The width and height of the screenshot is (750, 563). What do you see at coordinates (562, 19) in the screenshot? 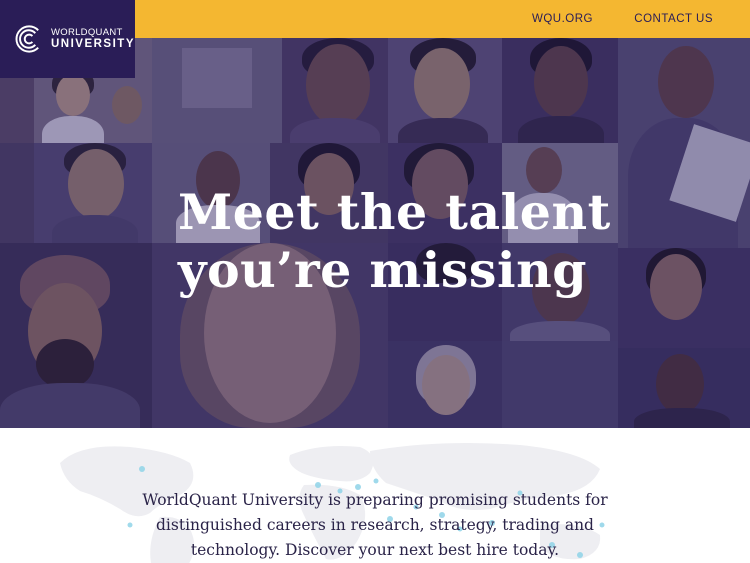
I see `nav-link-wqu-org: WQU.ORG` at bounding box center [562, 19].